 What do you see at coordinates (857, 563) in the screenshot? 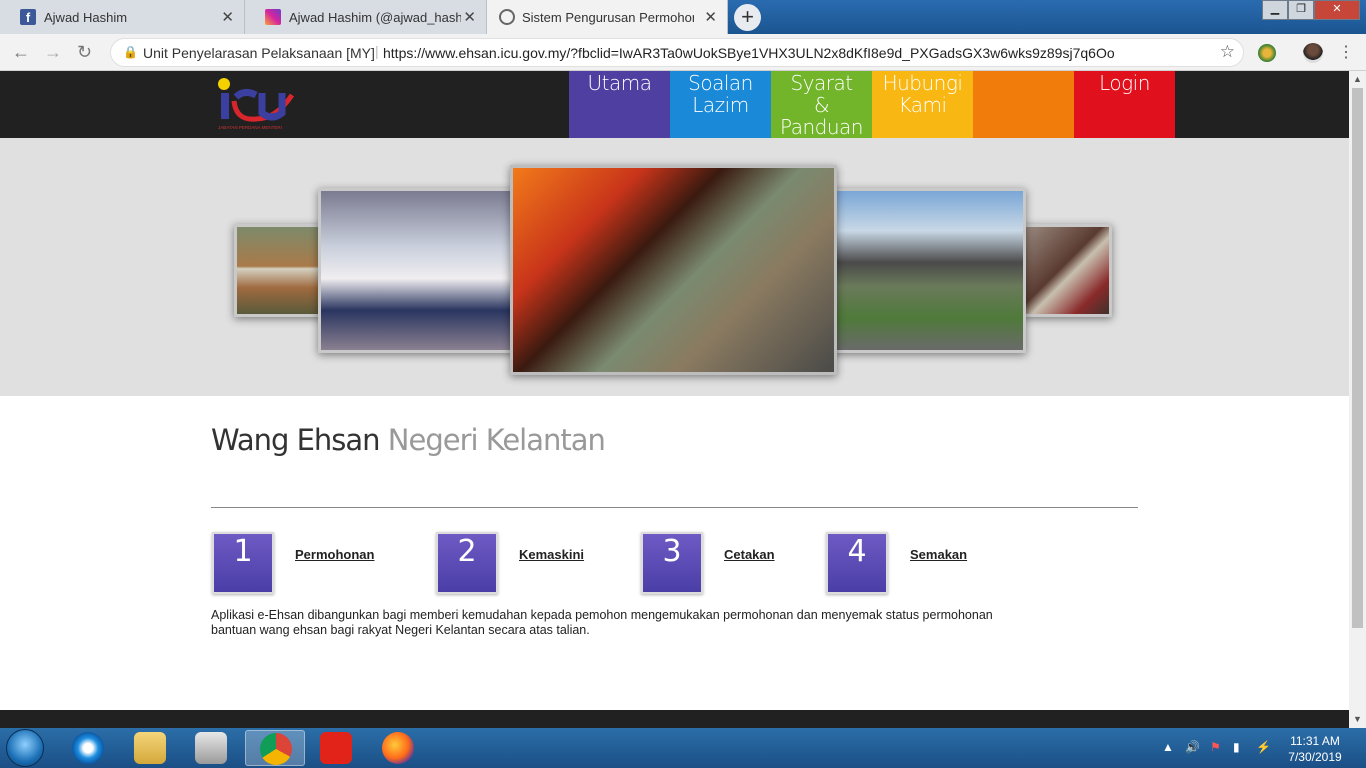
I see `step-number-box: 4` at bounding box center [857, 563].